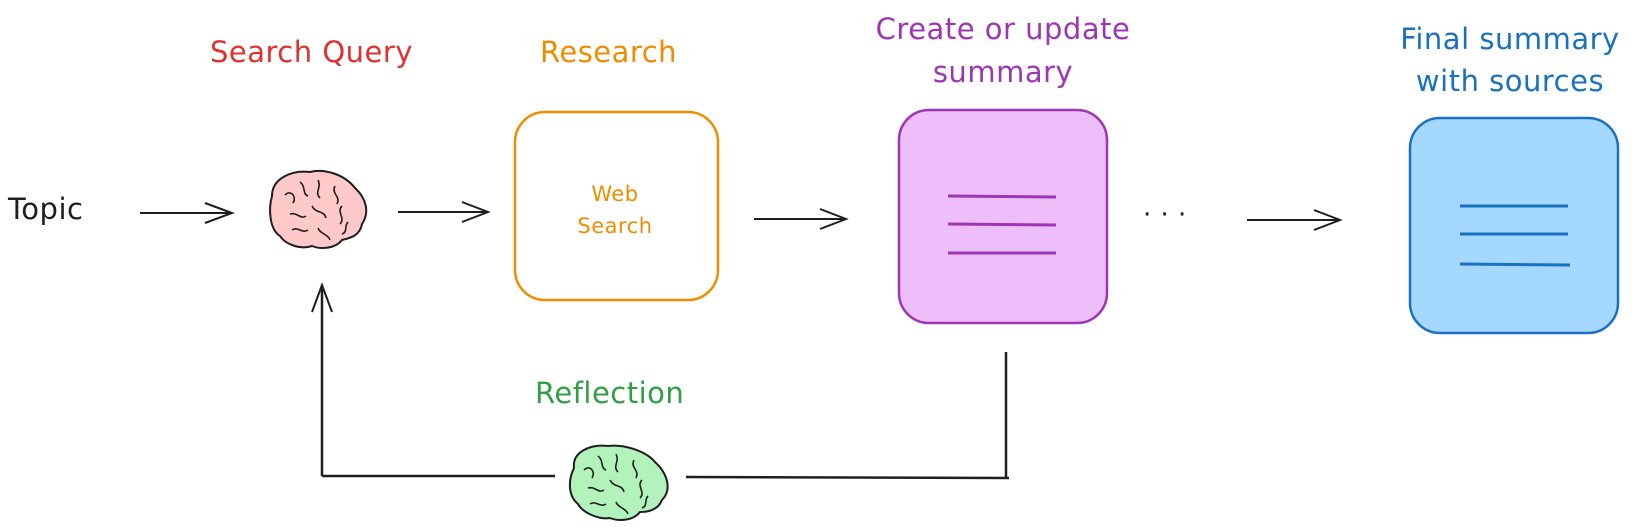  What do you see at coordinates (609, 52) in the screenshot?
I see `research-label: Research` at bounding box center [609, 52].